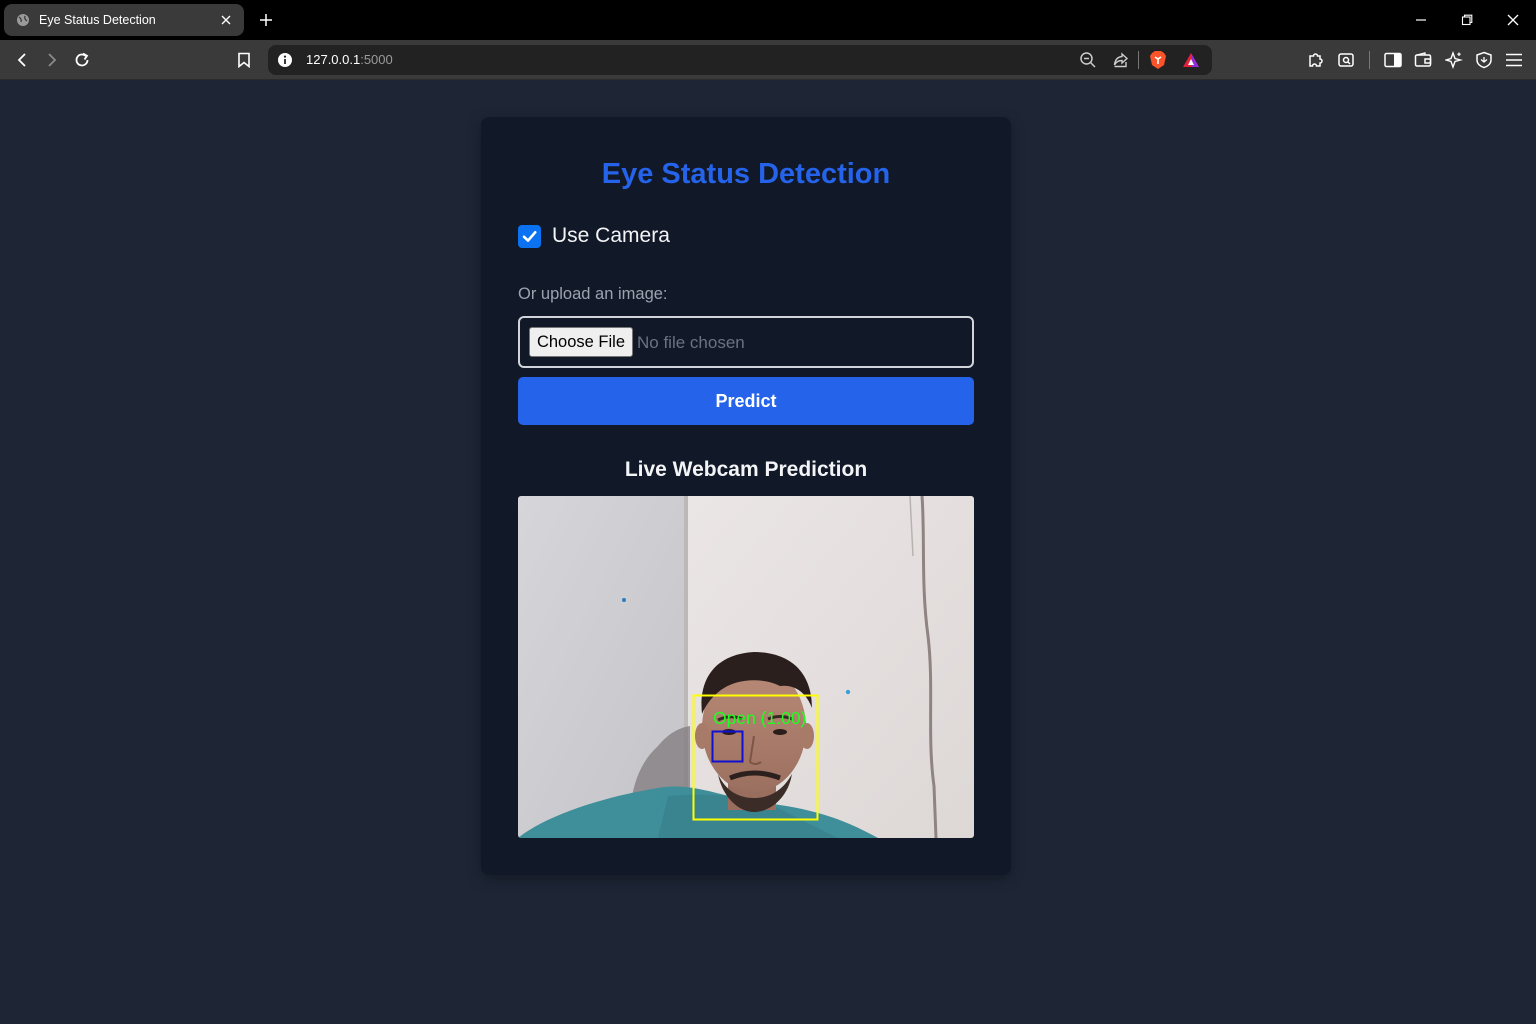 The image size is (1536, 1024). What do you see at coordinates (1316, 60) in the screenshot?
I see `extensions-icon` at bounding box center [1316, 60].